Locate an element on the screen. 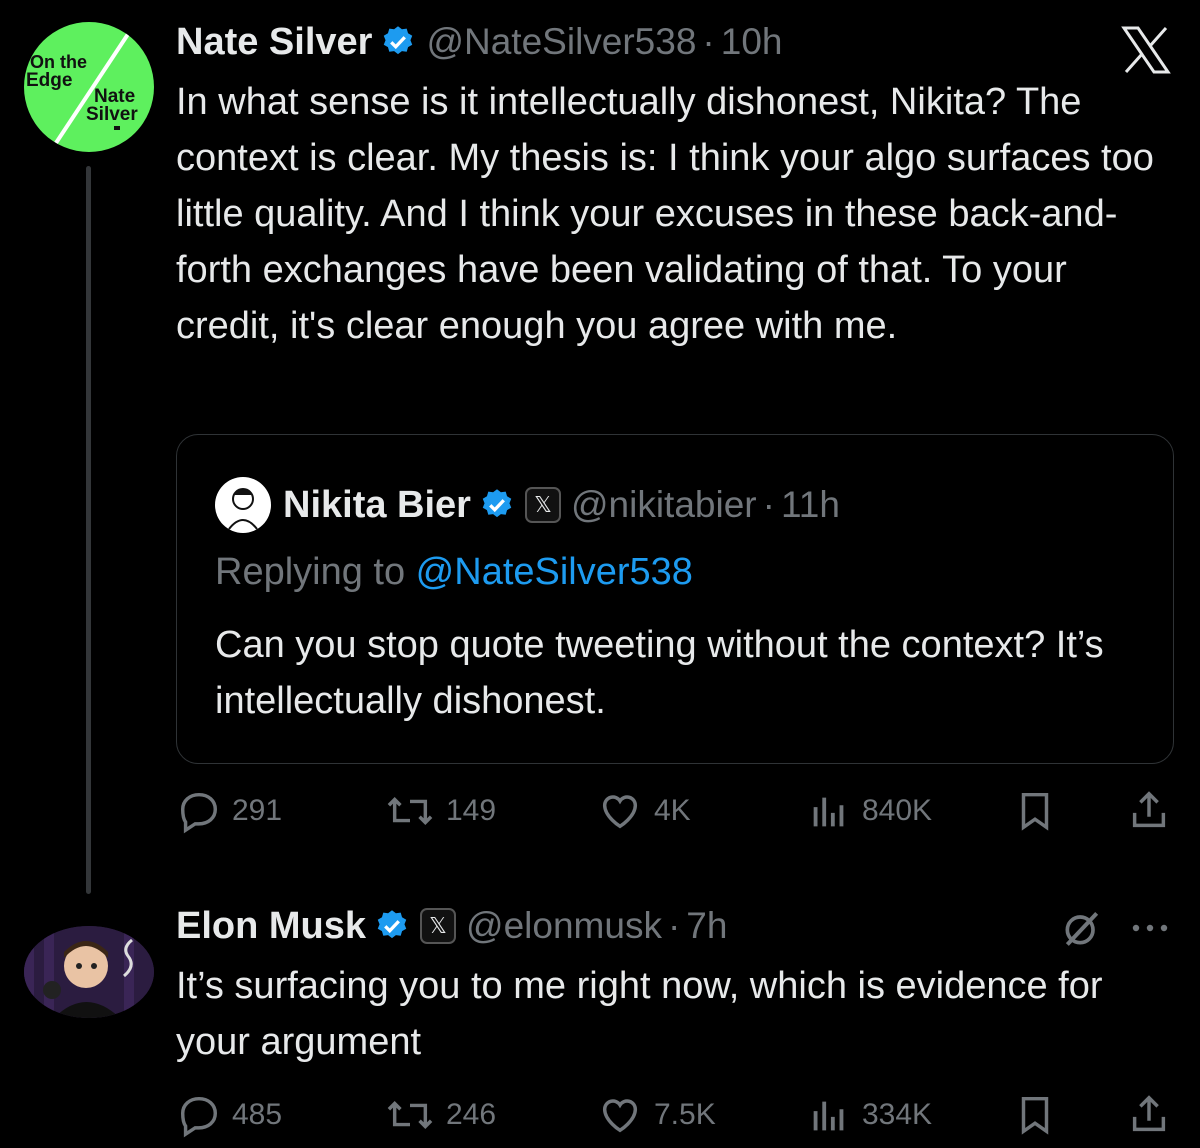  reply-count: 291 is located at coordinates (257, 810).